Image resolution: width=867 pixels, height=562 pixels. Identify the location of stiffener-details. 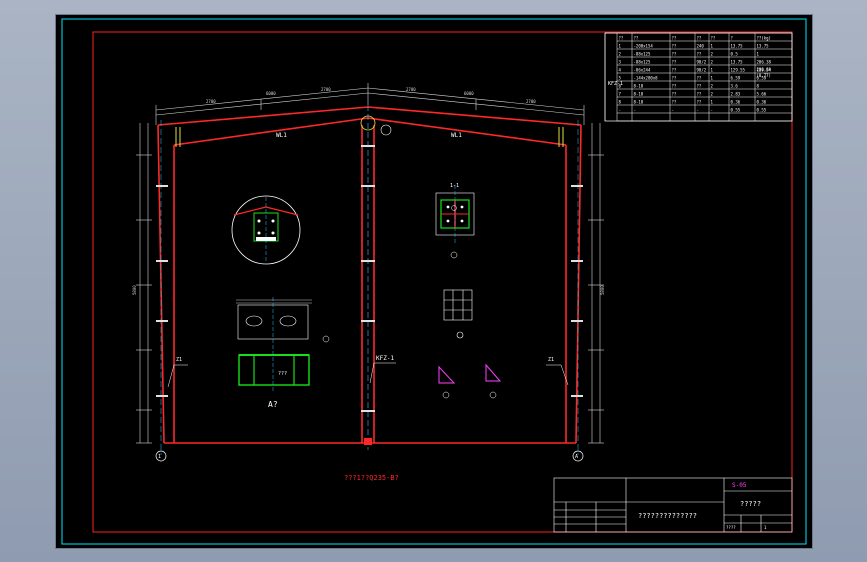
(470, 381).